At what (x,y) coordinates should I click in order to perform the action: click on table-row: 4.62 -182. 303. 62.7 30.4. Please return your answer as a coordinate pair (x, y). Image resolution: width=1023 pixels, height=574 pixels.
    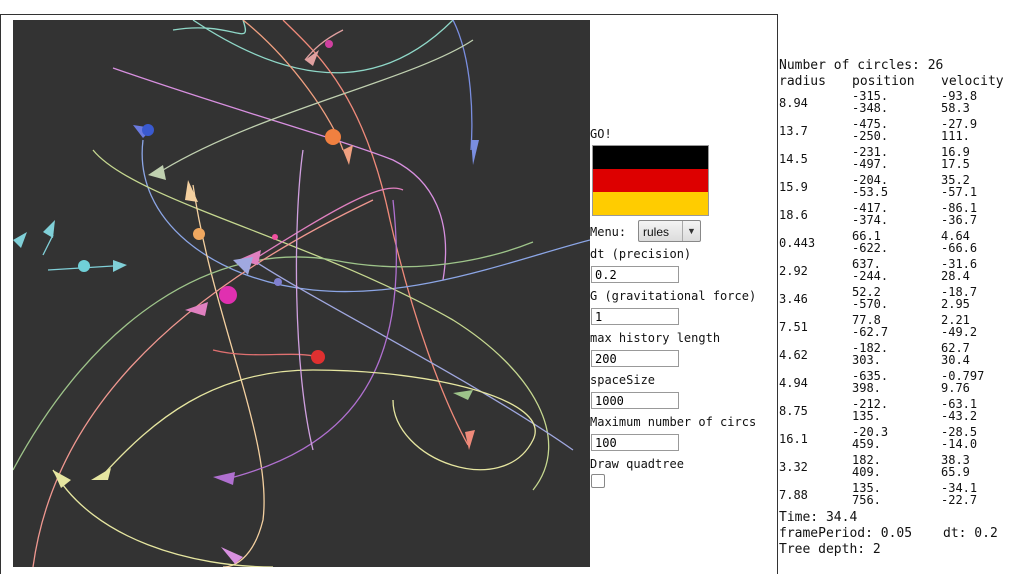
    Looking at the image, I should click on (901, 356).